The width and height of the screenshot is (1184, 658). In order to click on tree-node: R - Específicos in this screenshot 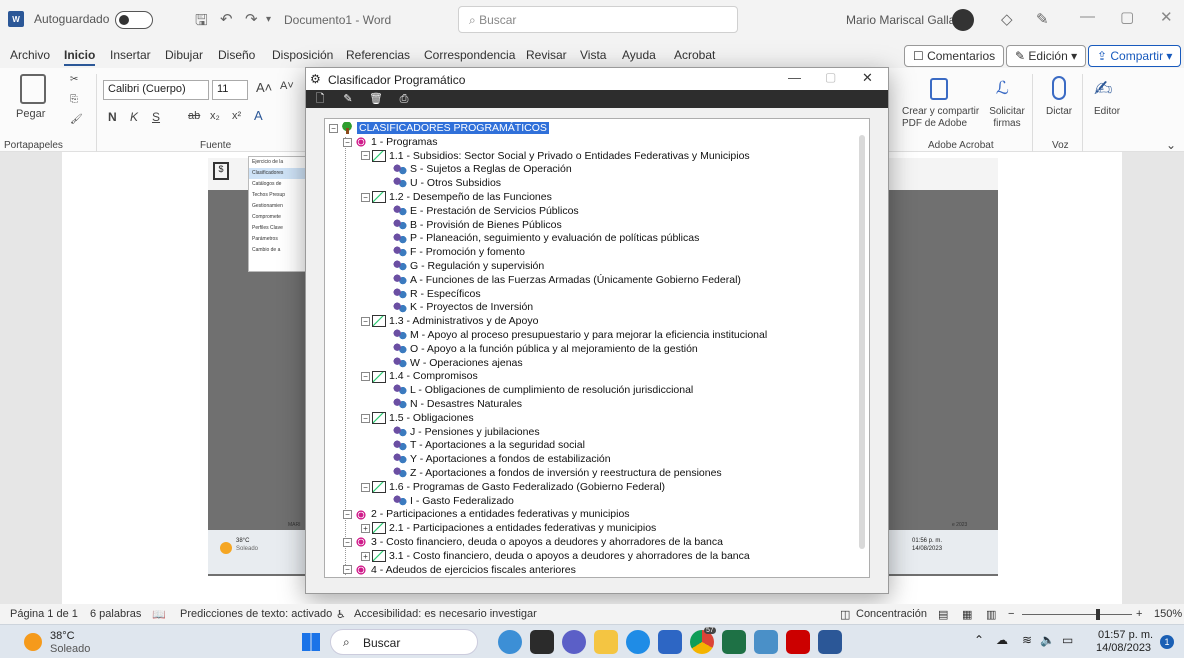, I will do `click(437, 294)`.